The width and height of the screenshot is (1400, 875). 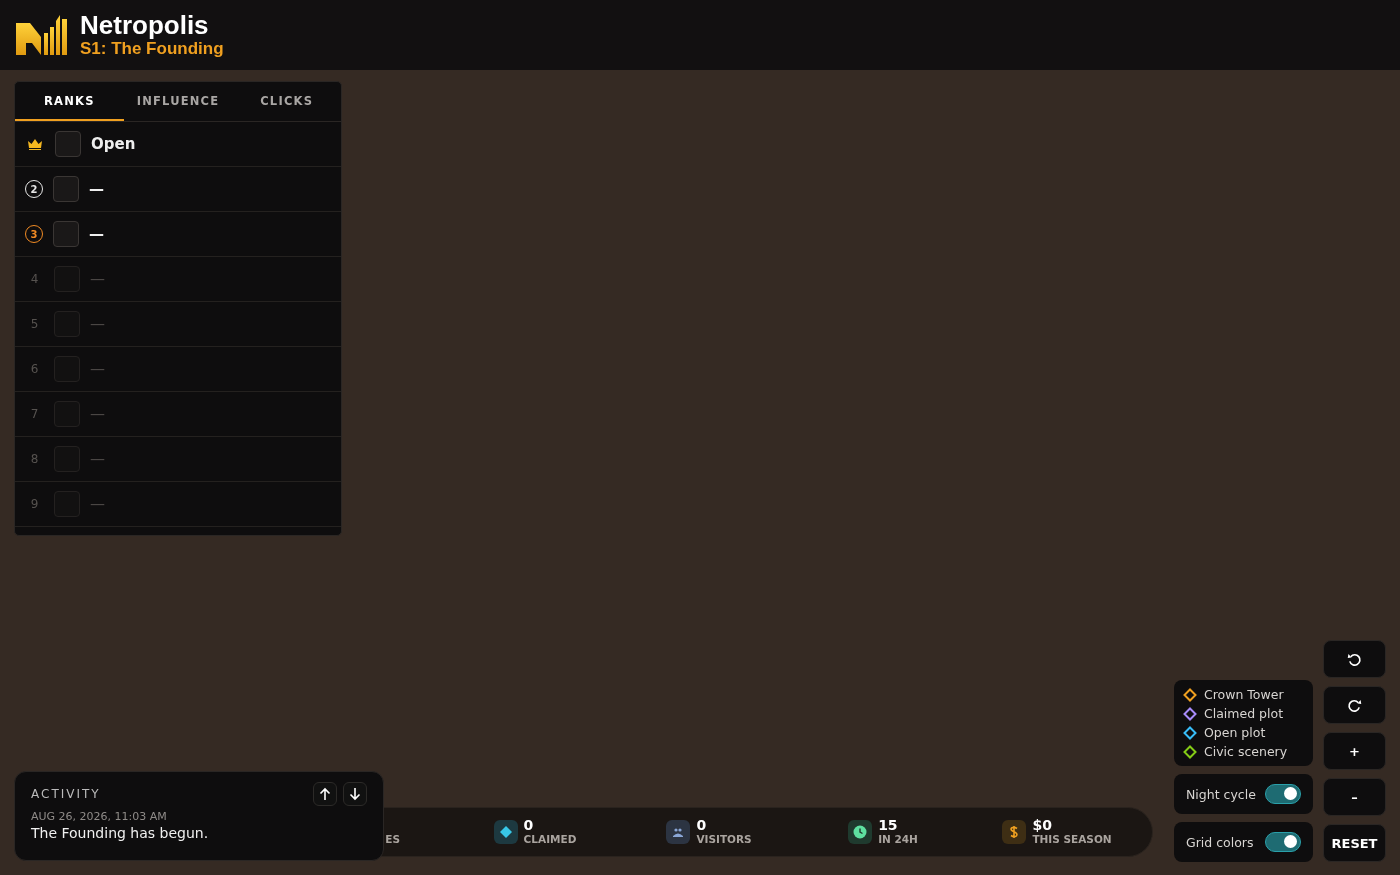 I want to click on activity-message: The Founding has begun., so click(x=120, y=833).